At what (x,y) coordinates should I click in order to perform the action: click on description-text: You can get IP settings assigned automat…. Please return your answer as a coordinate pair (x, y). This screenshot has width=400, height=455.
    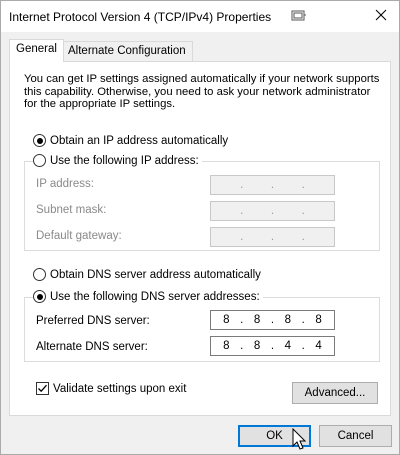
    Looking at the image, I should click on (202, 91).